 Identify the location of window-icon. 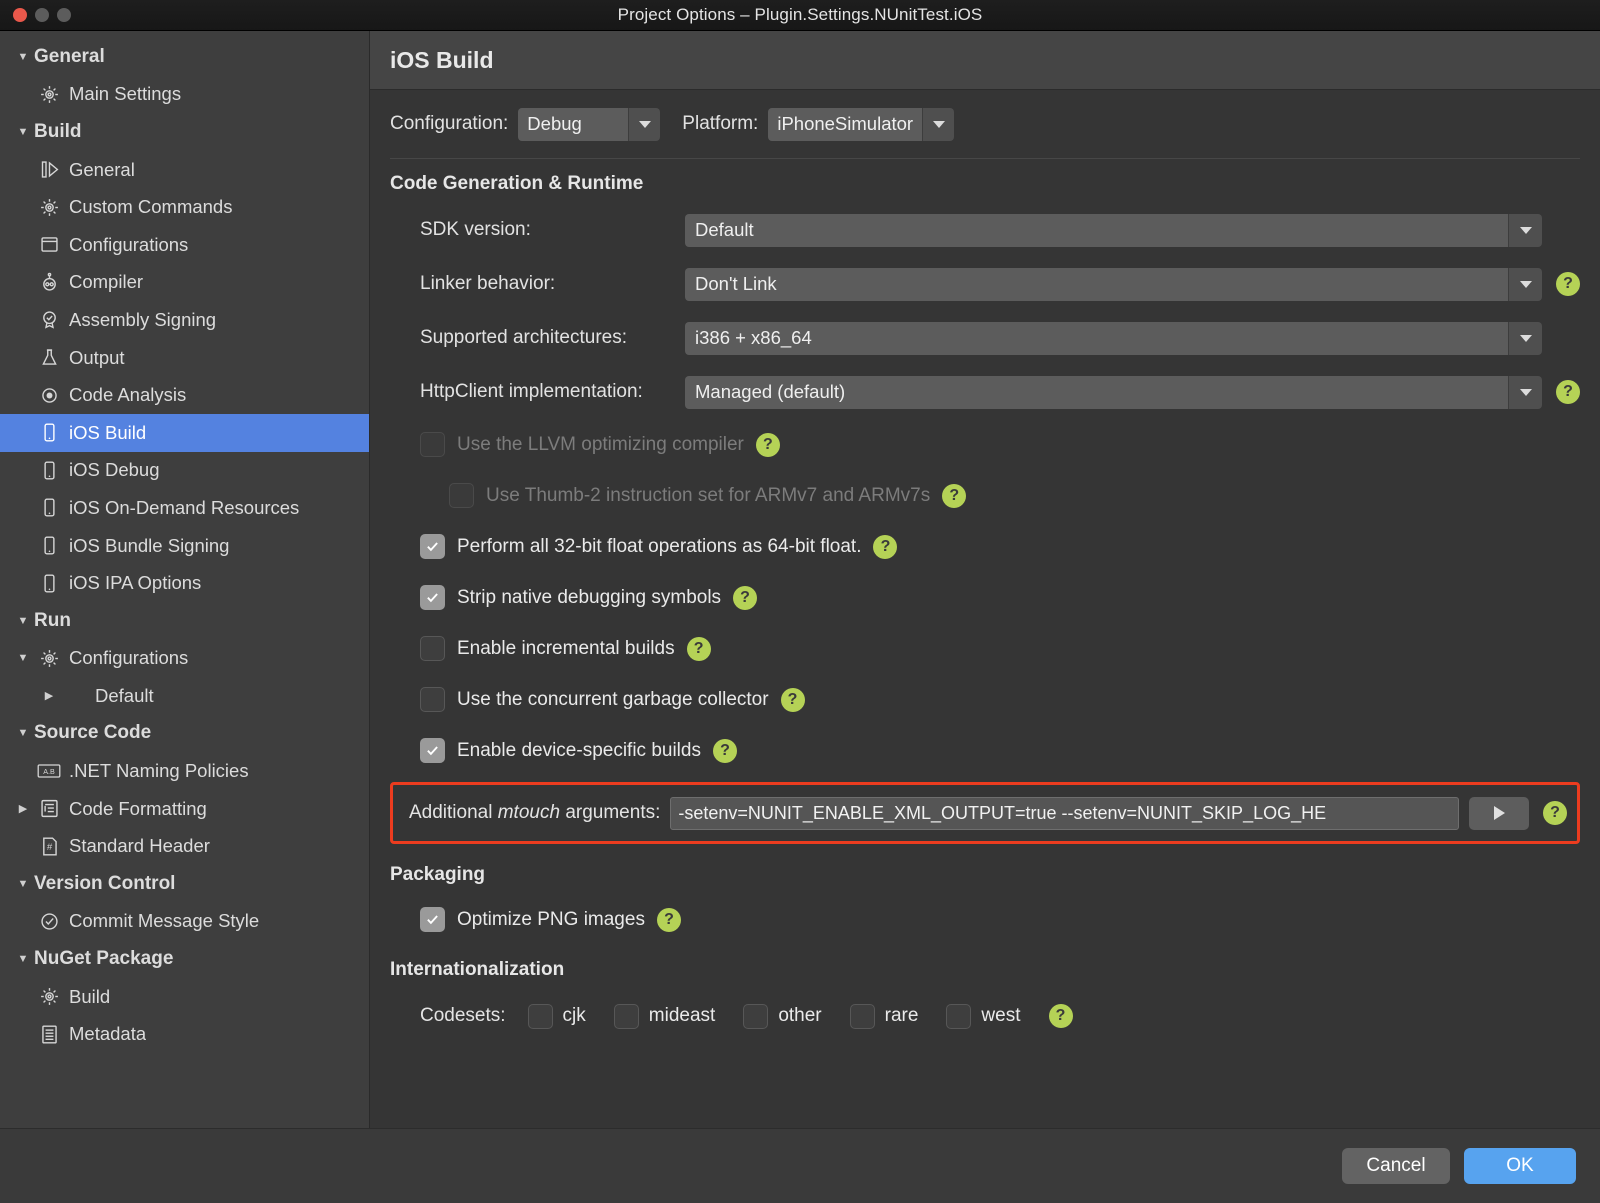
(49, 244).